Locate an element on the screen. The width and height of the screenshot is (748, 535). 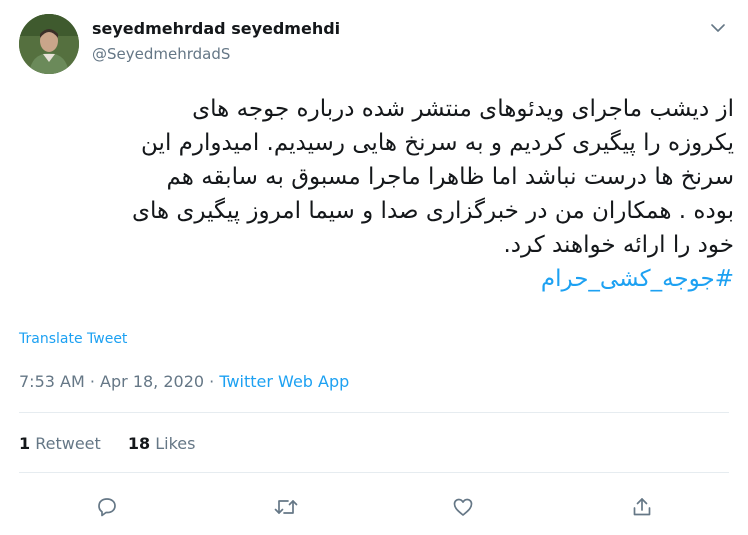
engagement-stats: 1 Retweet 18 Likes is located at coordinates (118, 443).